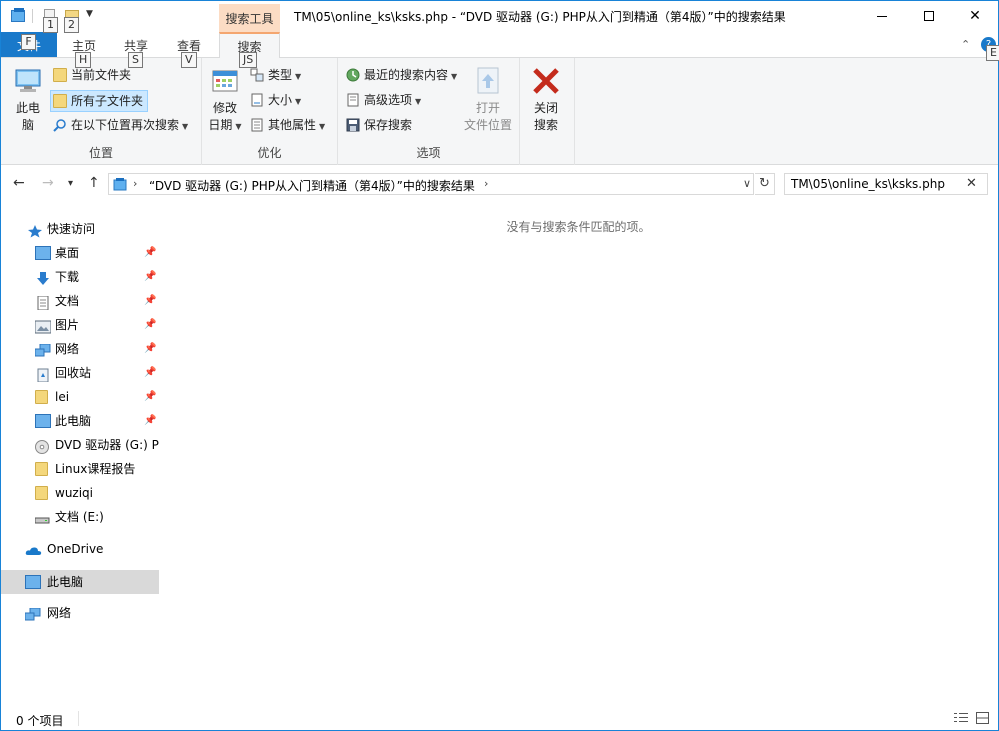  Describe the element at coordinates (257, 75) in the screenshot. I see `kind-icon` at that location.